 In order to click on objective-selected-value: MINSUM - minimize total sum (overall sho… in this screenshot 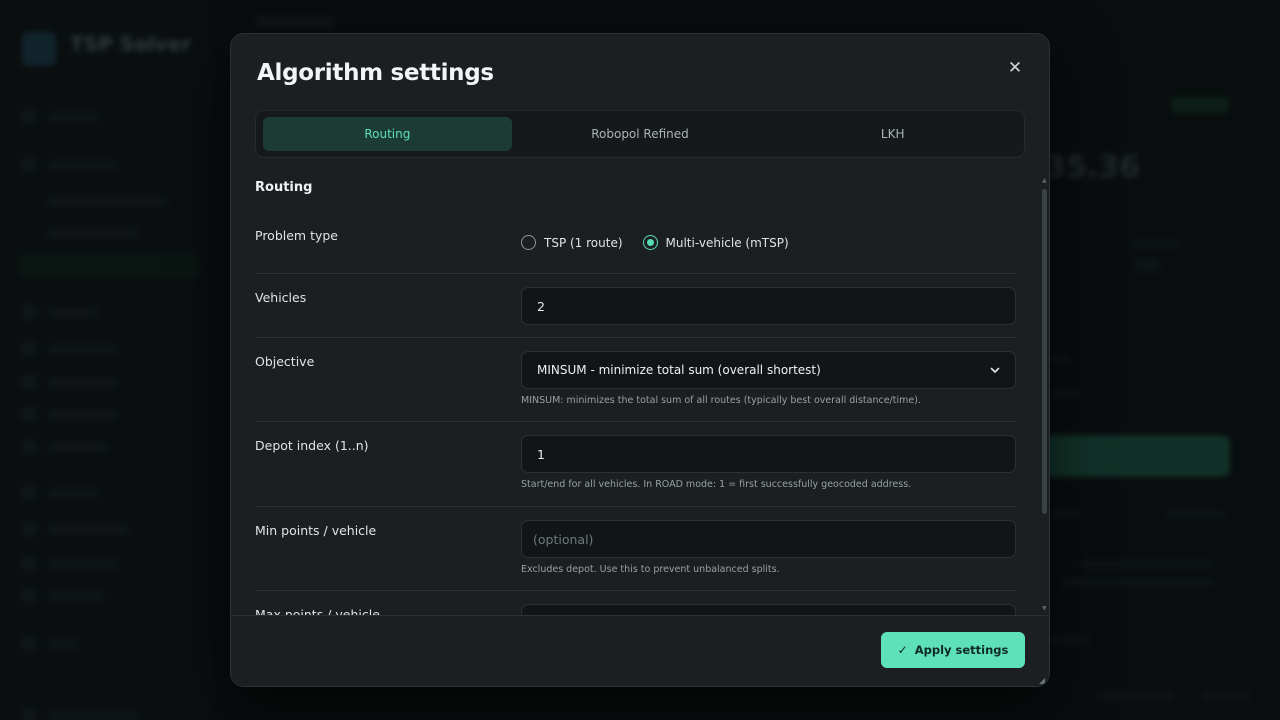, I will do `click(679, 370)`.